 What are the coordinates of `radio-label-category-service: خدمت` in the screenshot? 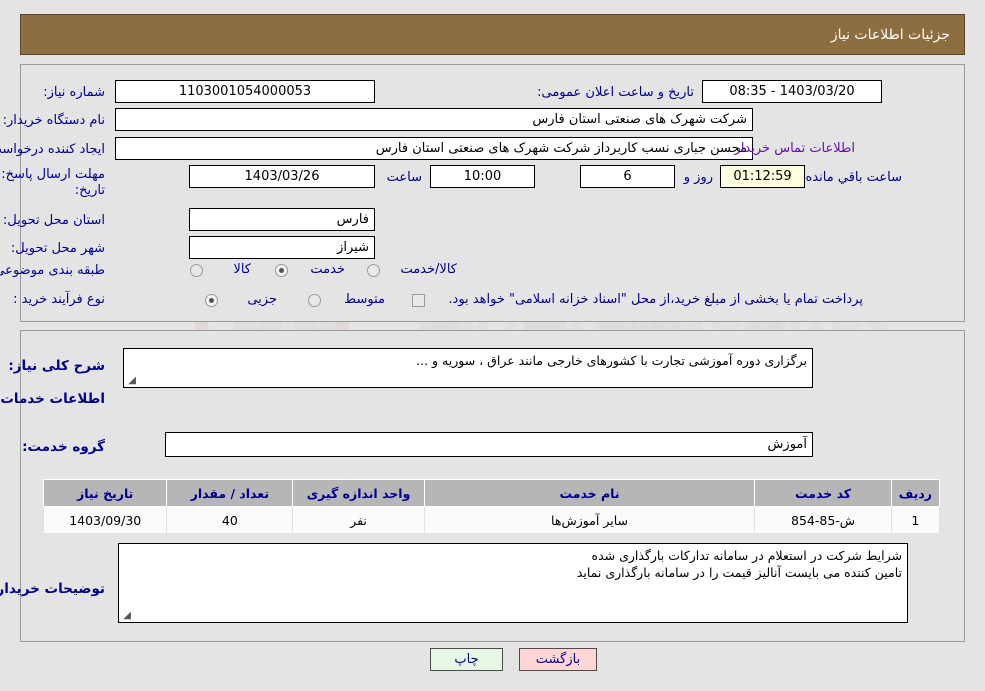 It's located at (327, 269).